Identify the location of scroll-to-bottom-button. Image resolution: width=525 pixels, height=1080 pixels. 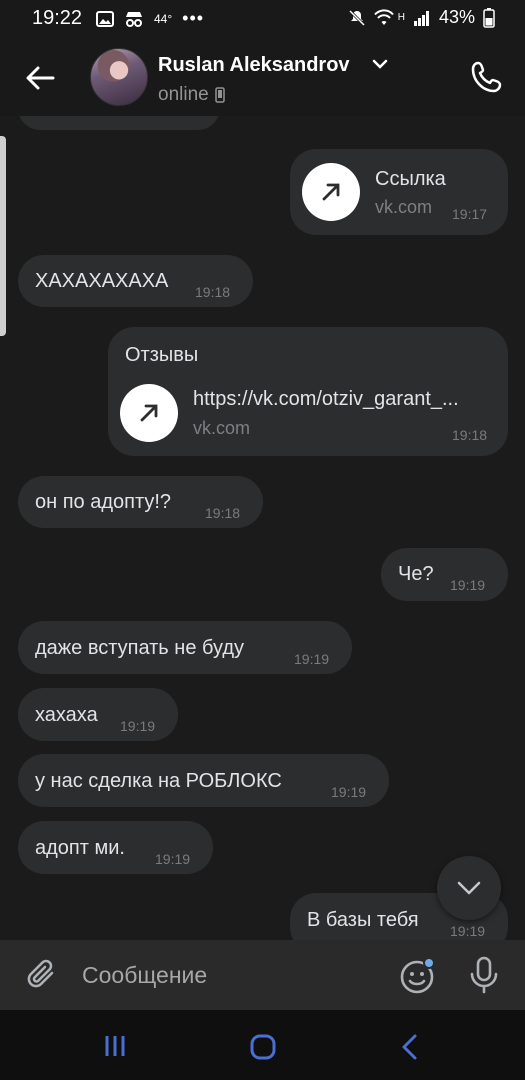
(469, 888).